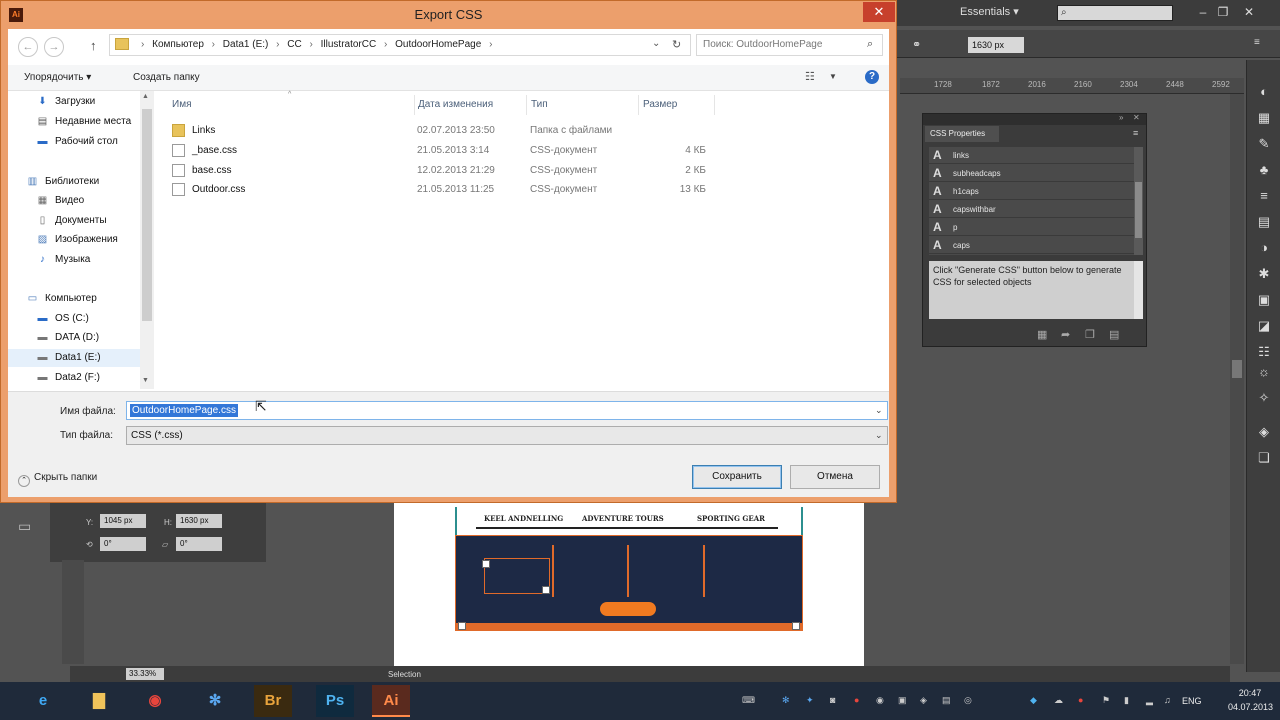  Describe the element at coordinates (748, 700) in the screenshot. I see `keyboard-icon: ⌨` at that location.